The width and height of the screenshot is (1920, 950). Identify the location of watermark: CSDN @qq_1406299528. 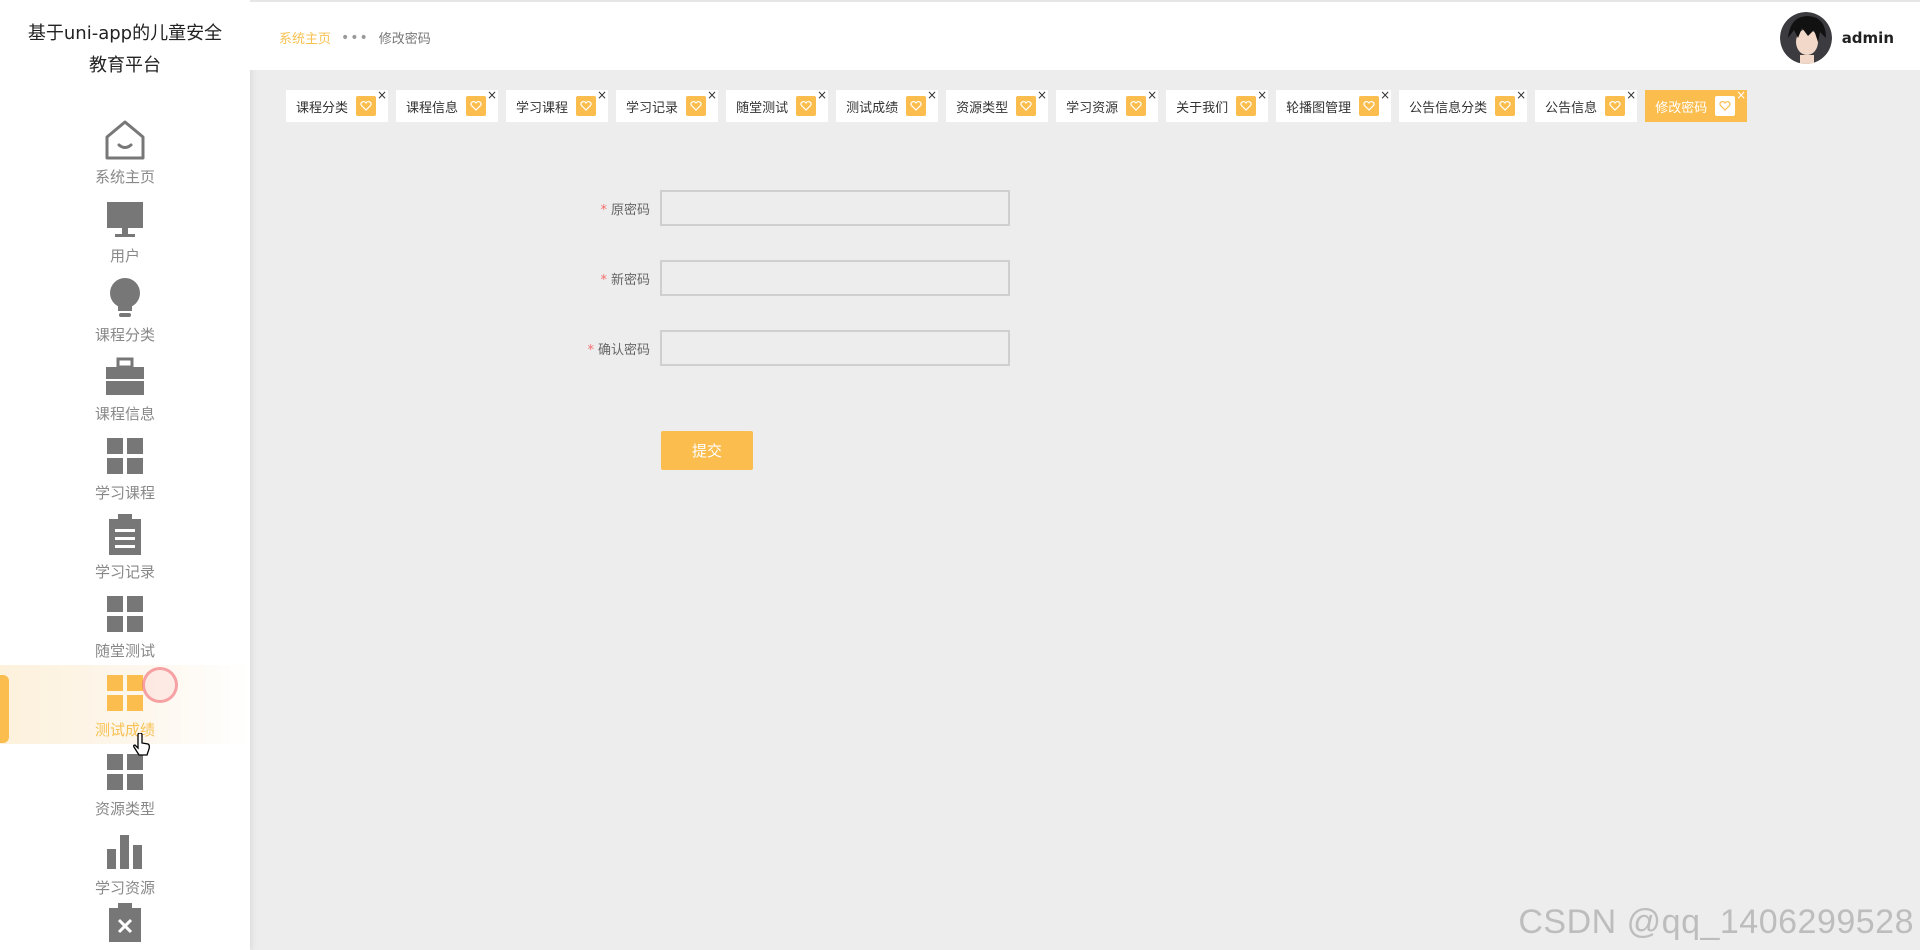
(1716, 922).